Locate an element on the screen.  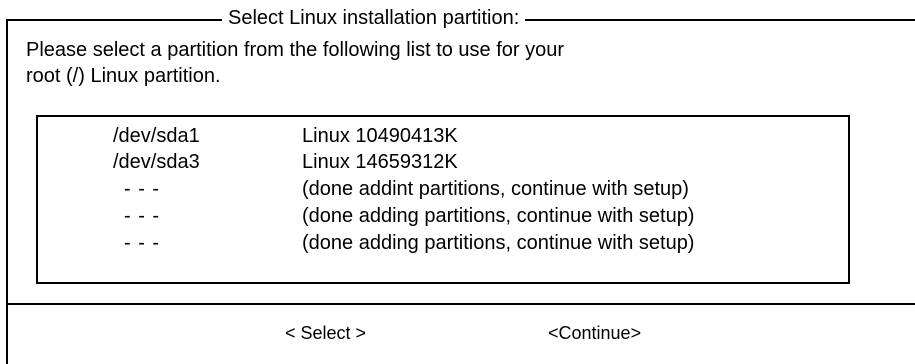
dialog-title: Select Linux installation partition: is located at coordinates (374, 18).